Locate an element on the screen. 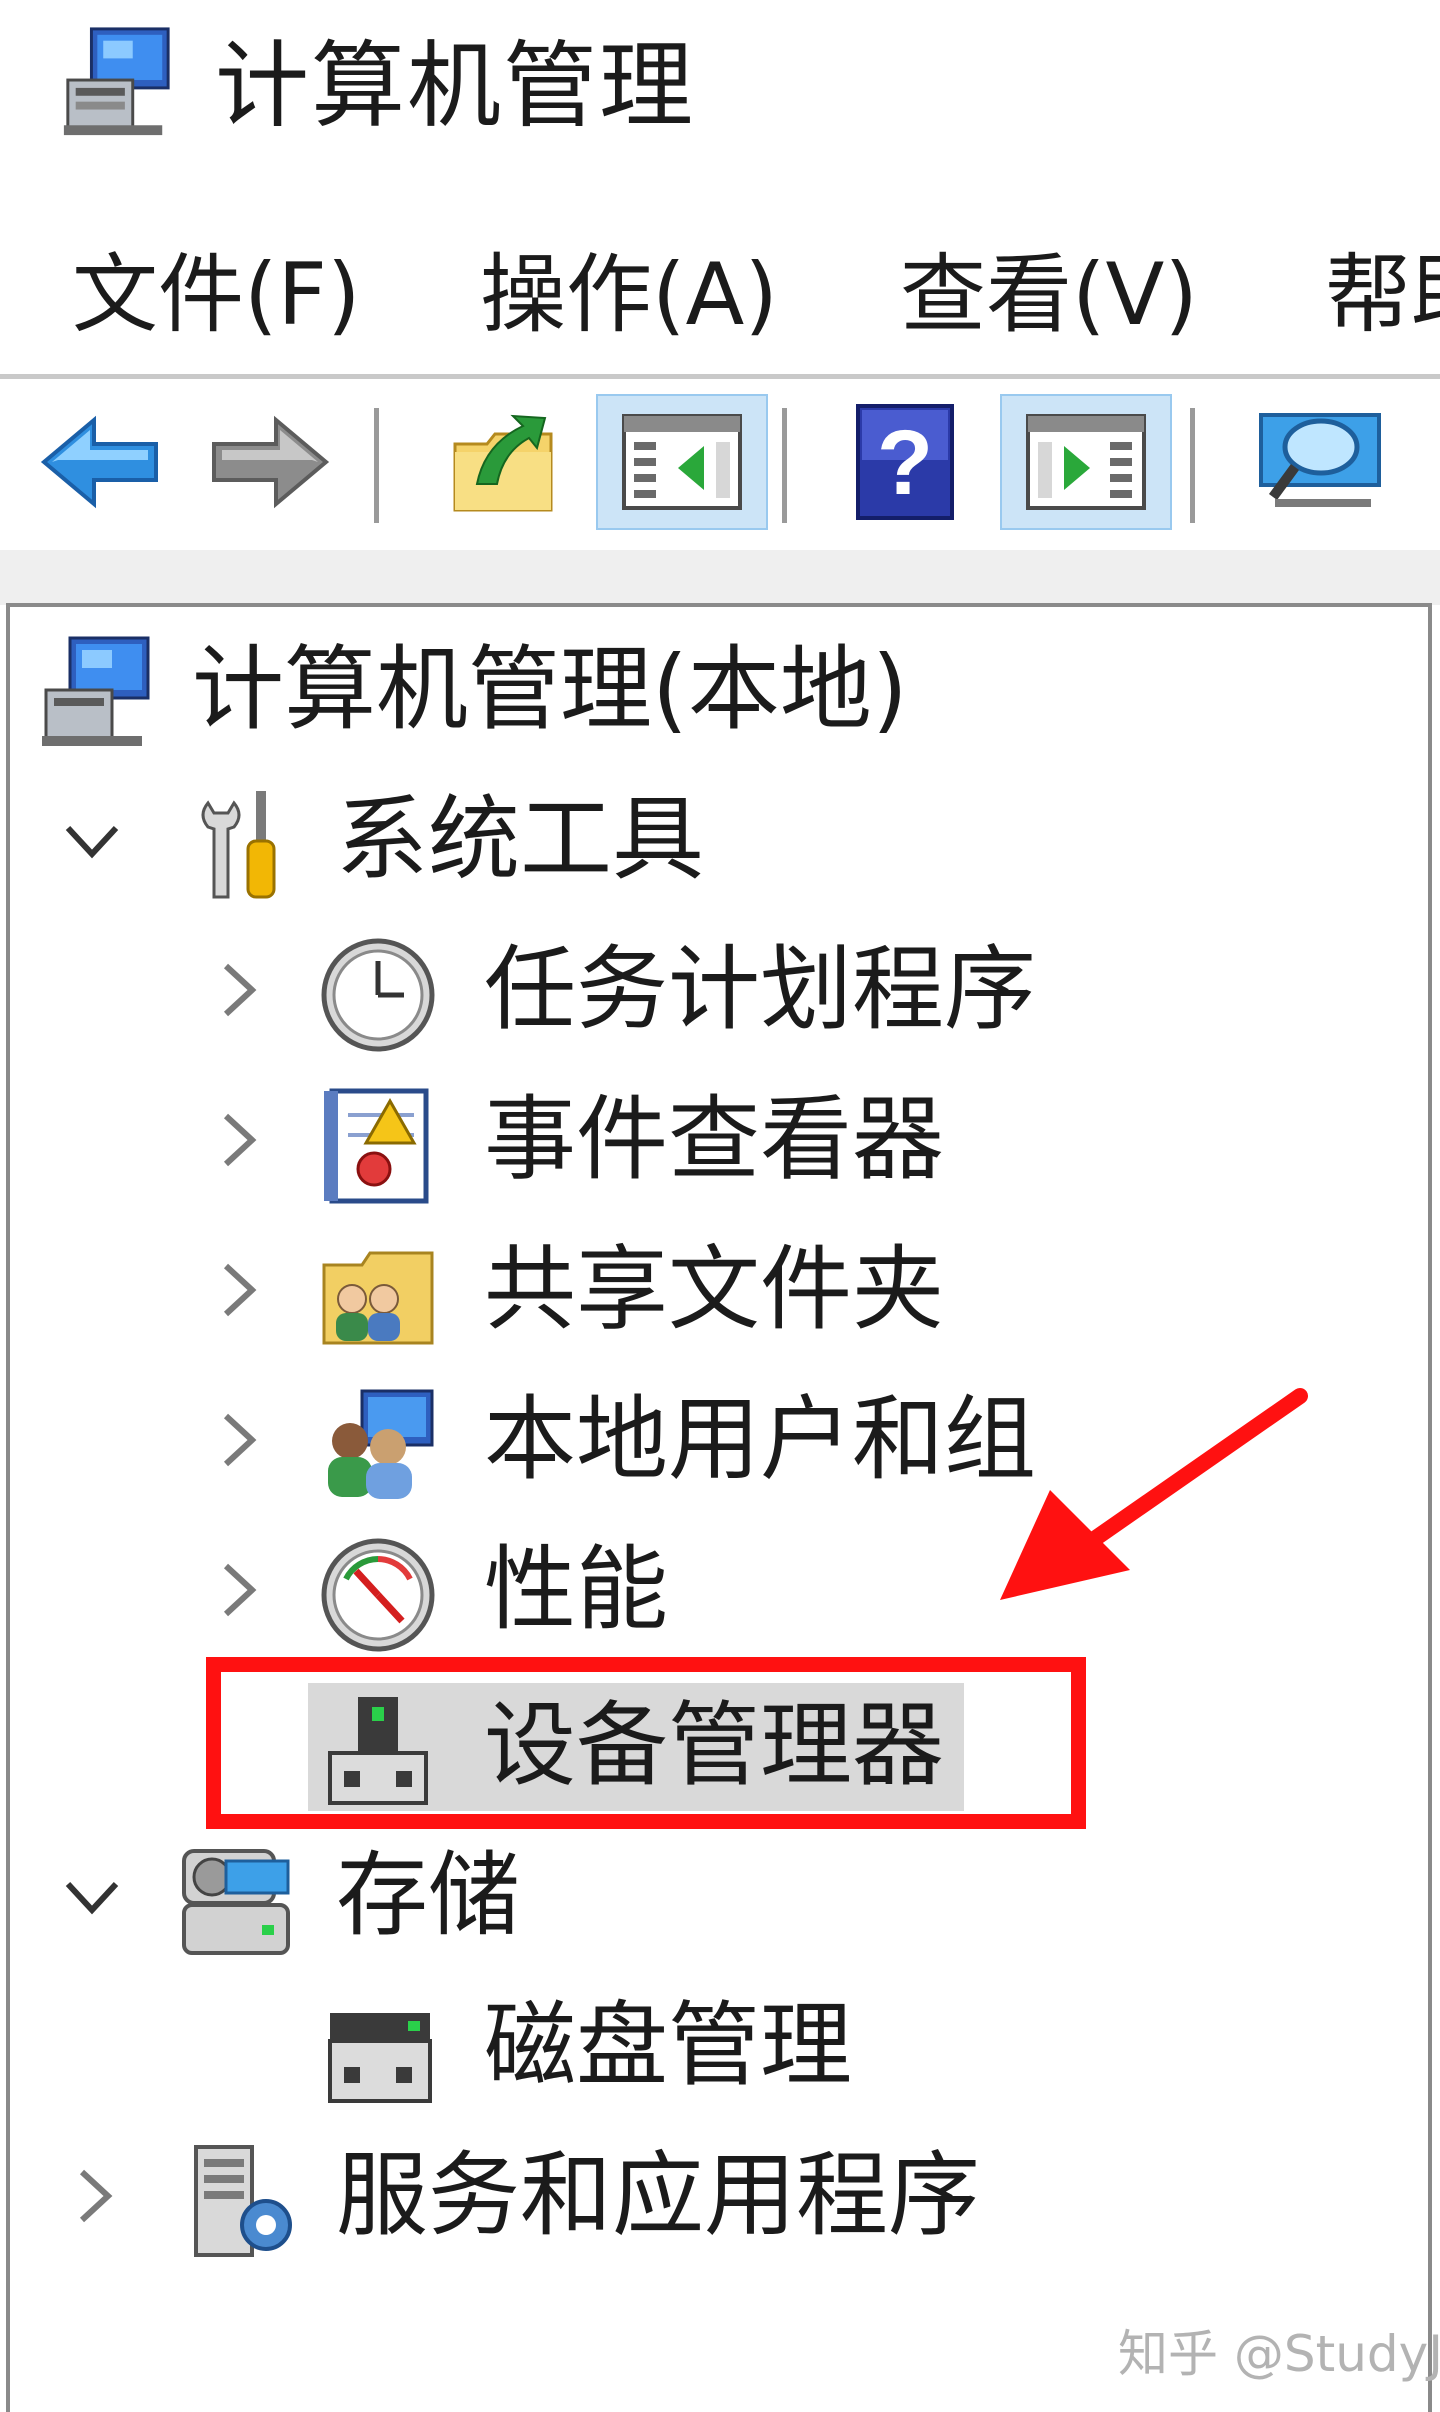 The image size is (1440, 2412). show-hide-action-button is located at coordinates (1086, 462).